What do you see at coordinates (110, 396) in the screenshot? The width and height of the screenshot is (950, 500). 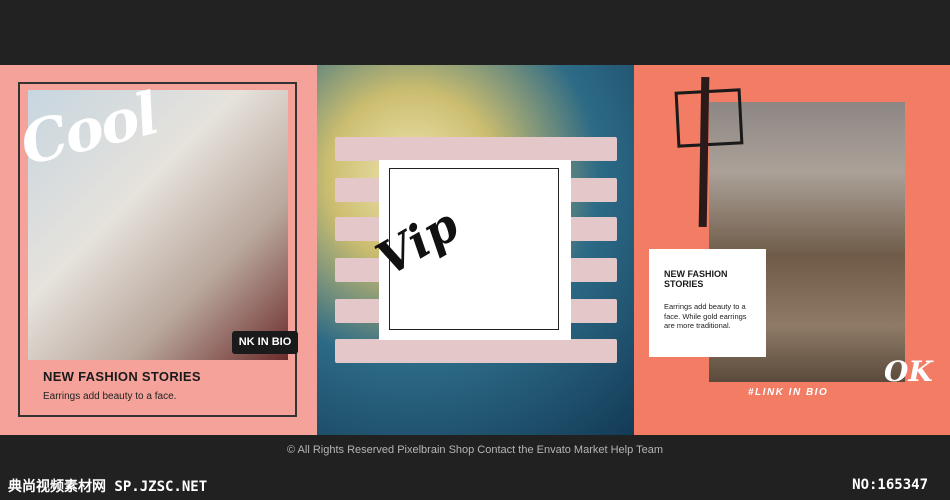 I see `panel-description: Earrings add beauty to a face.` at bounding box center [110, 396].